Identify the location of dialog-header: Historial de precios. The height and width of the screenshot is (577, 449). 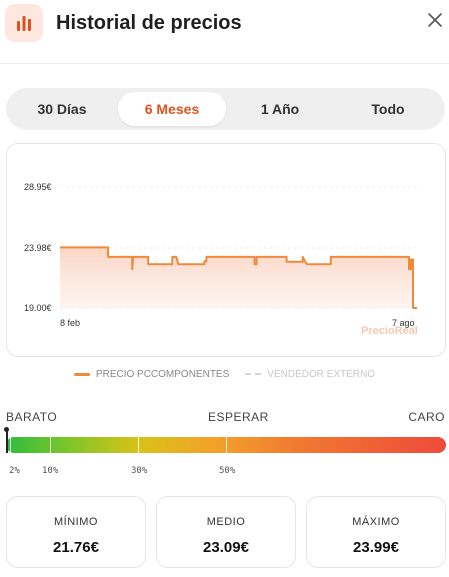
(224, 31).